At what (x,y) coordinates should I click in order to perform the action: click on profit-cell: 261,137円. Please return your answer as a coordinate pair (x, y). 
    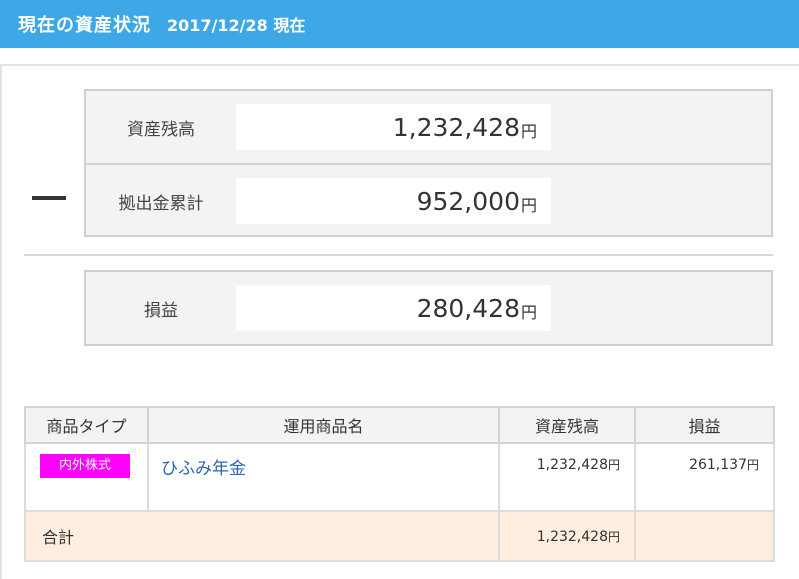
    Looking at the image, I should click on (704, 477).